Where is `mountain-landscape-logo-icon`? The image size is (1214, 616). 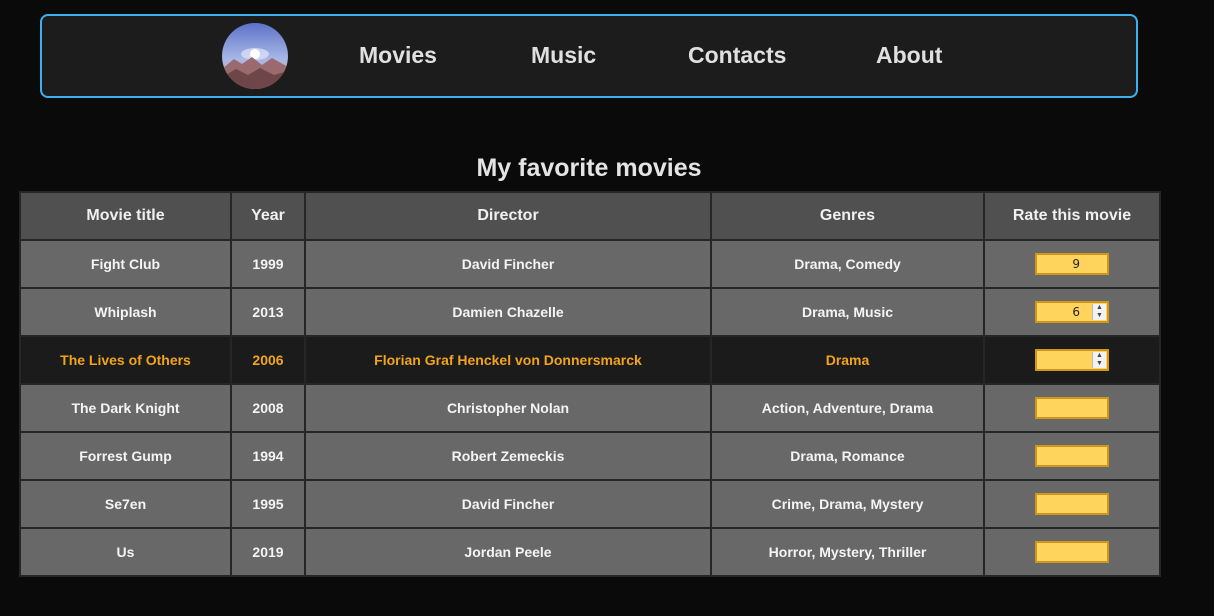
mountain-landscape-logo-icon is located at coordinates (255, 56).